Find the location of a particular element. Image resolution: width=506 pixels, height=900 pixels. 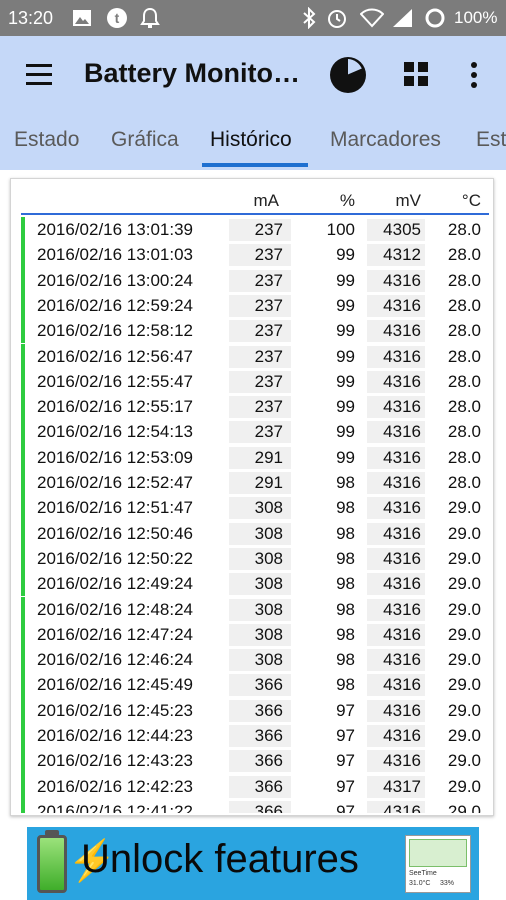

header-pct: % is located at coordinates (347, 200).